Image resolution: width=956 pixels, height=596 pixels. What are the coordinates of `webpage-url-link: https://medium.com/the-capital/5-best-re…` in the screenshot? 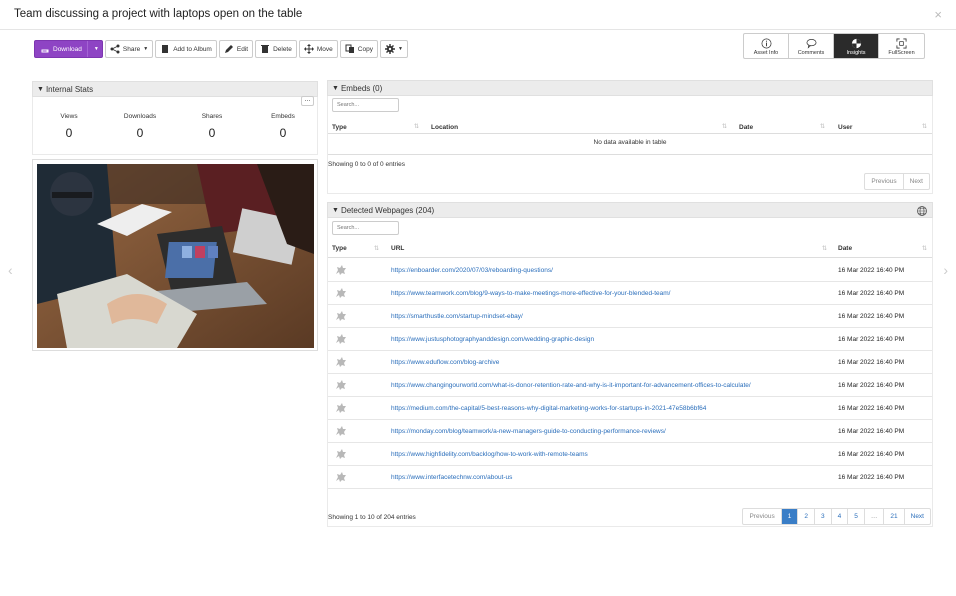 It's located at (548, 408).